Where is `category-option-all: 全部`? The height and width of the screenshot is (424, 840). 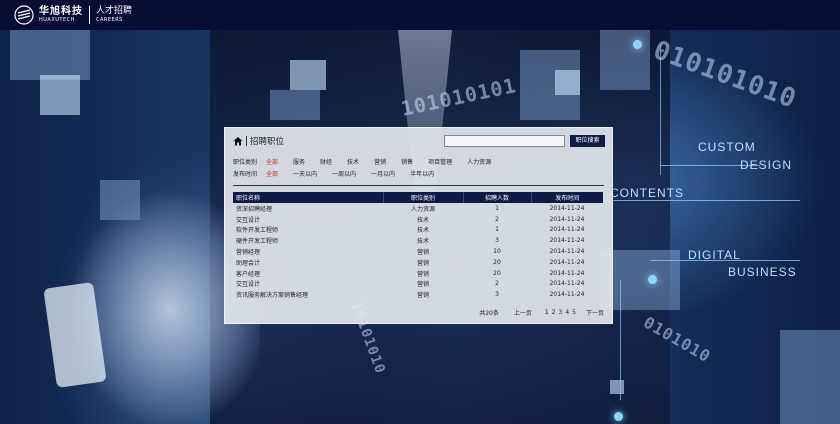 category-option-all: 全部 is located at coordinates (272, 161).